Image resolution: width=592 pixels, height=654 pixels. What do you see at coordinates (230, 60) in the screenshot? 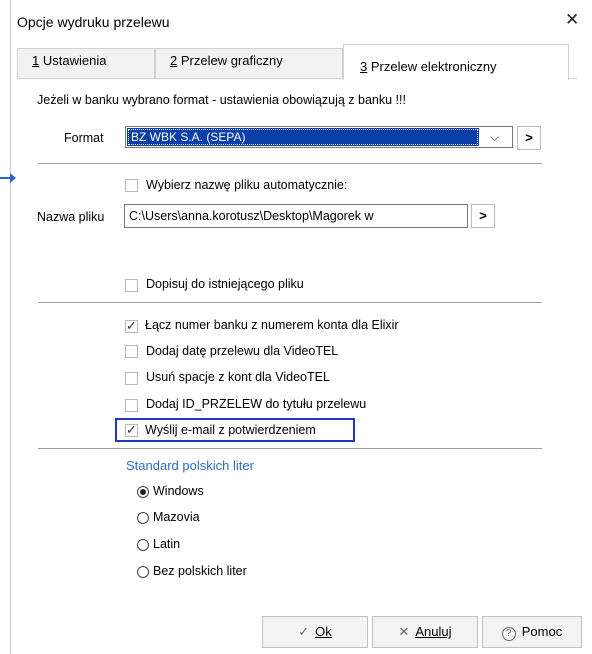
I see `tab-label: Przelew graficzny` at bounding box center [230, 60].